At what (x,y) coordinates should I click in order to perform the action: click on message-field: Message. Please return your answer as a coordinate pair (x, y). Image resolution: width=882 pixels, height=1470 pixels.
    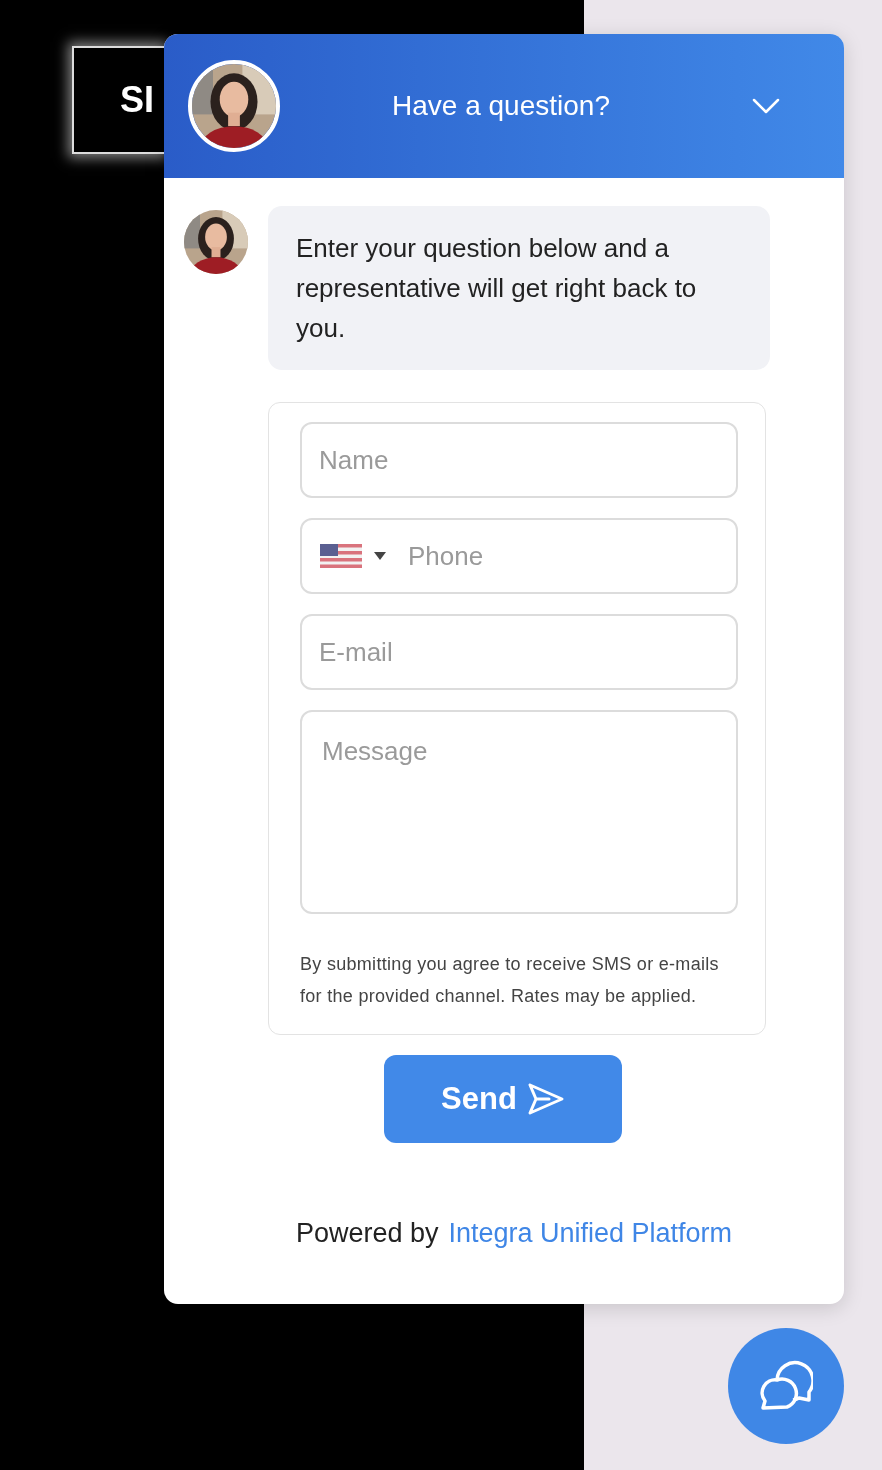
    Looking at the image, I should click on (519, 812).